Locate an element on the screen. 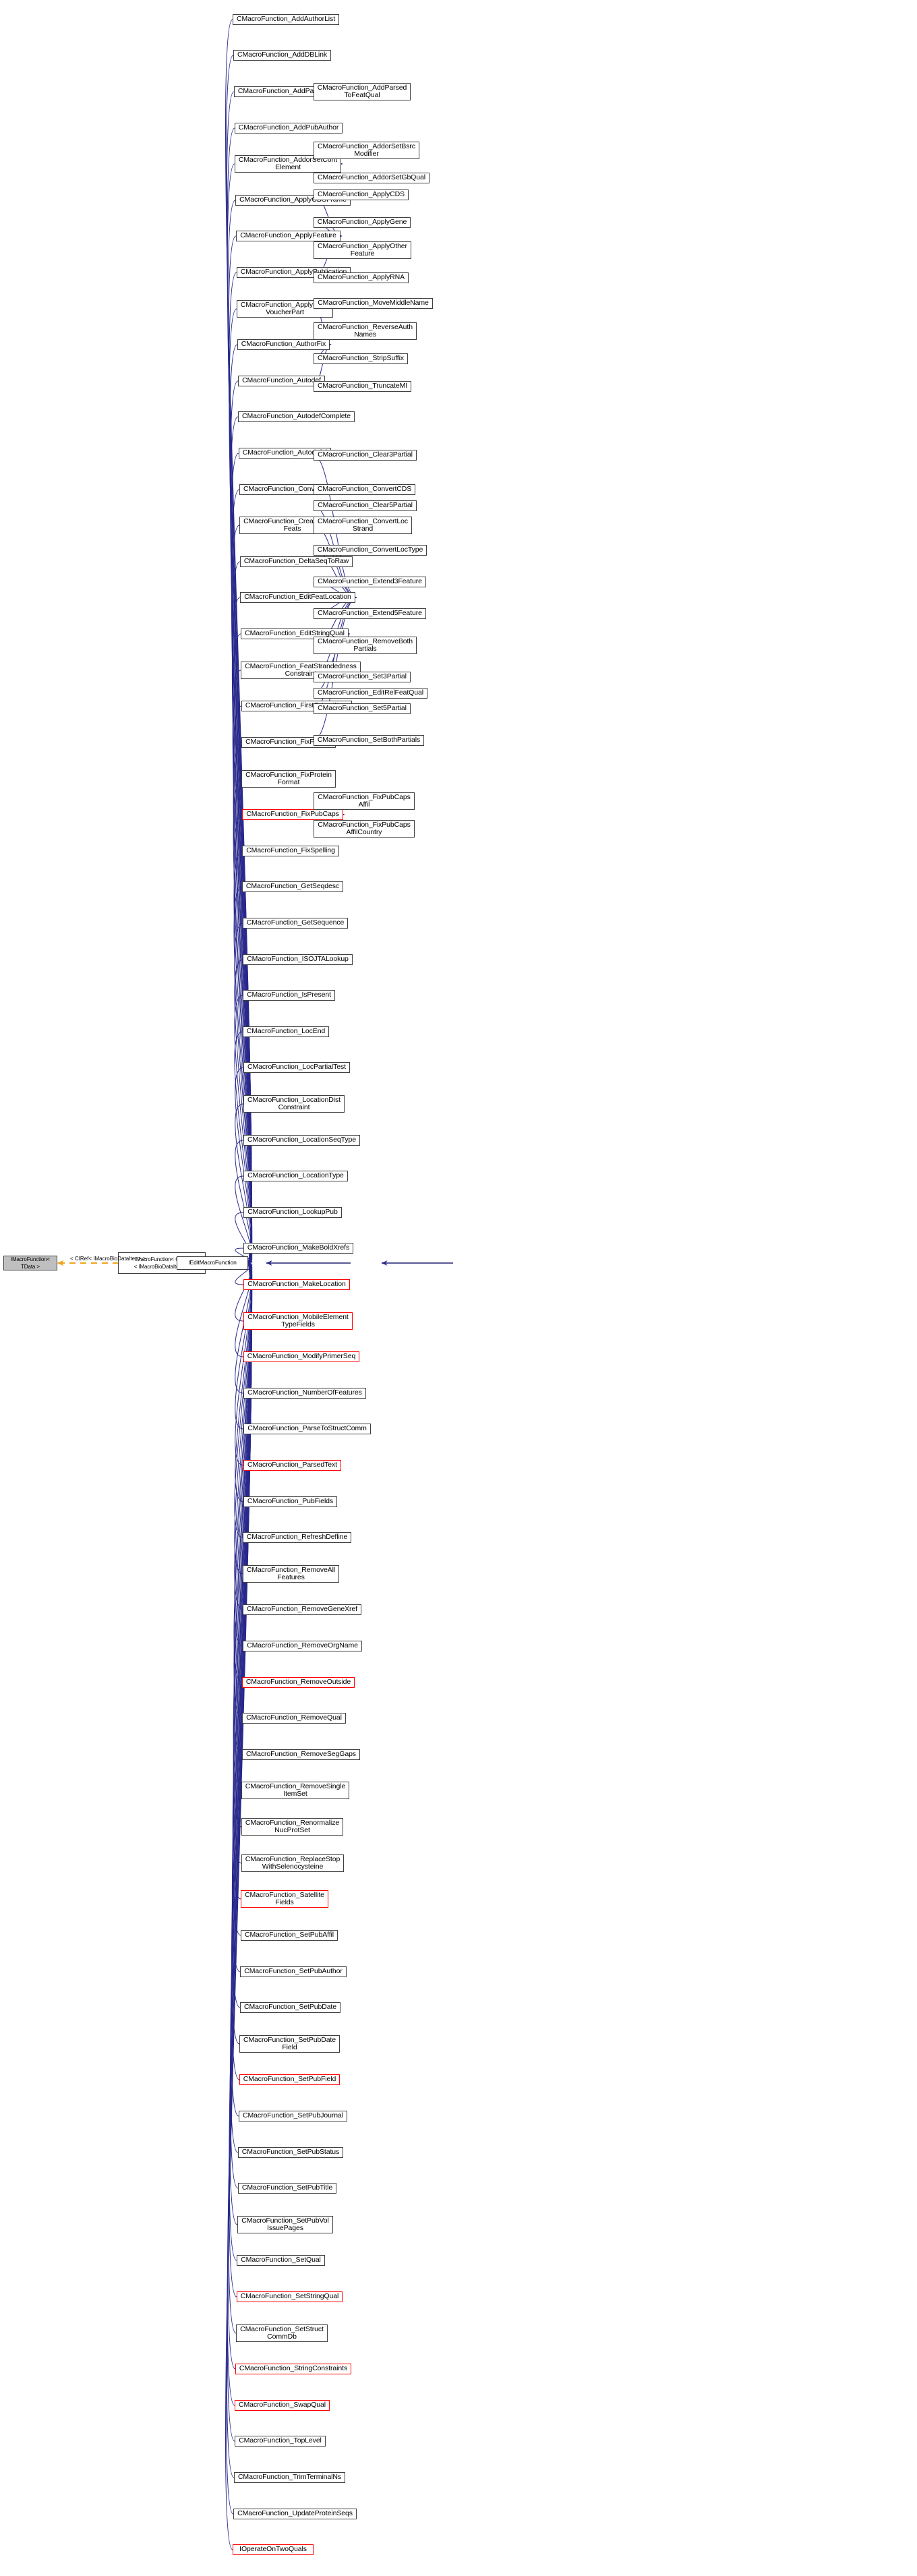 The width and height of the screenshot is (917, 2576). class-node: CMacroFunction_AutodefComplete is located at coordinates (296, 416).